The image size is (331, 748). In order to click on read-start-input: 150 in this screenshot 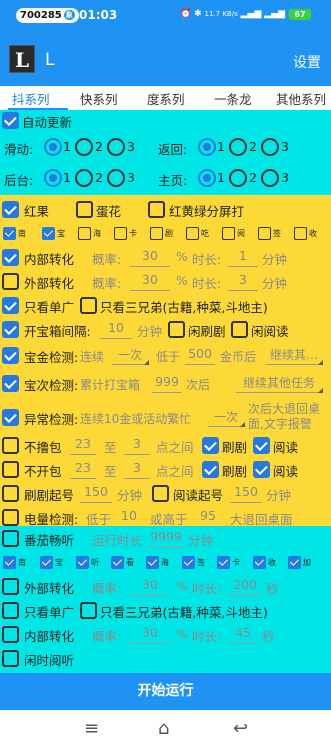, I will do `click(246, 493)`.